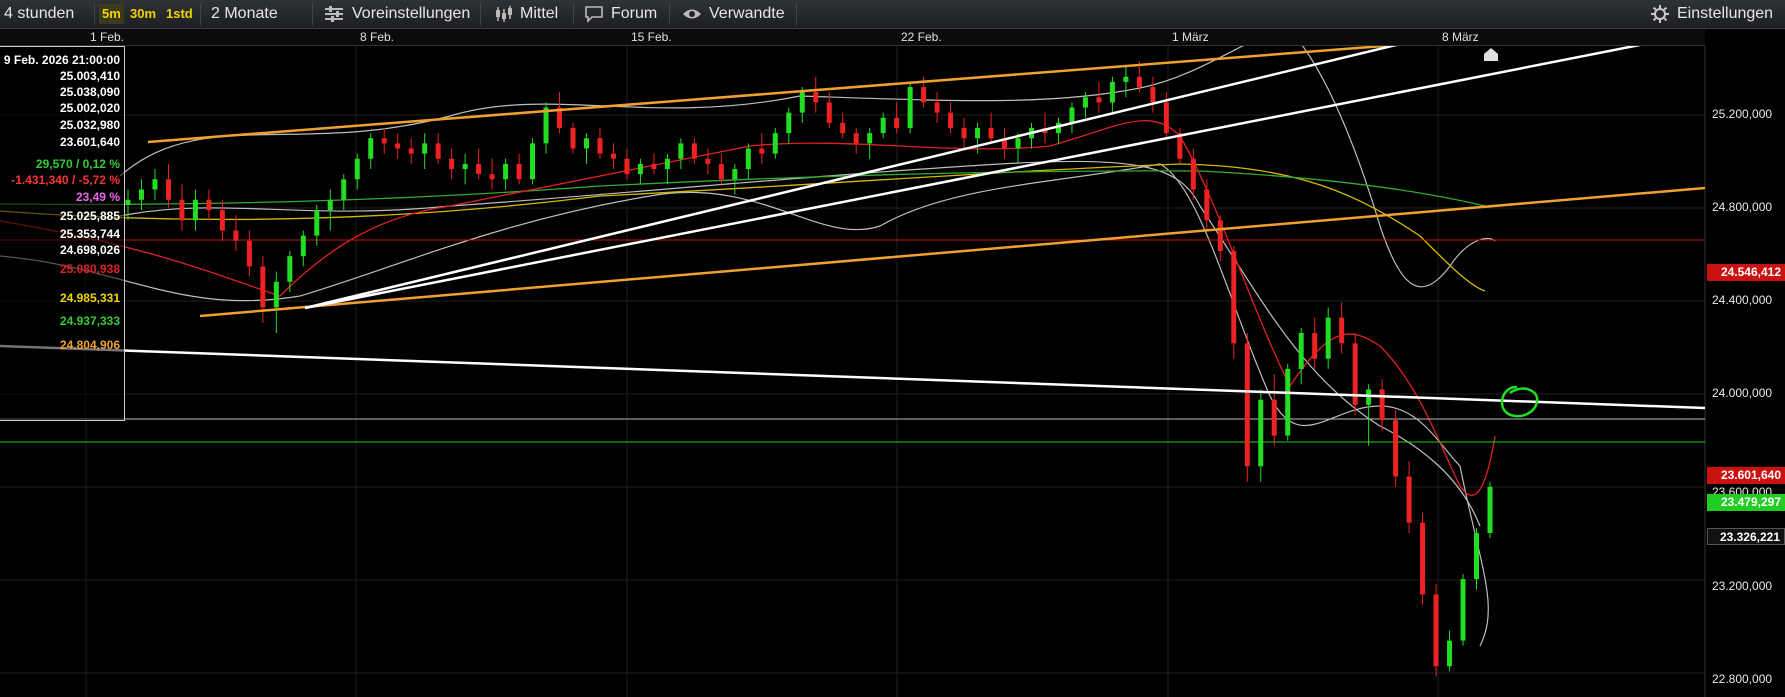  I want to click on settings-button: Einstellungen, so click(1725, 14).